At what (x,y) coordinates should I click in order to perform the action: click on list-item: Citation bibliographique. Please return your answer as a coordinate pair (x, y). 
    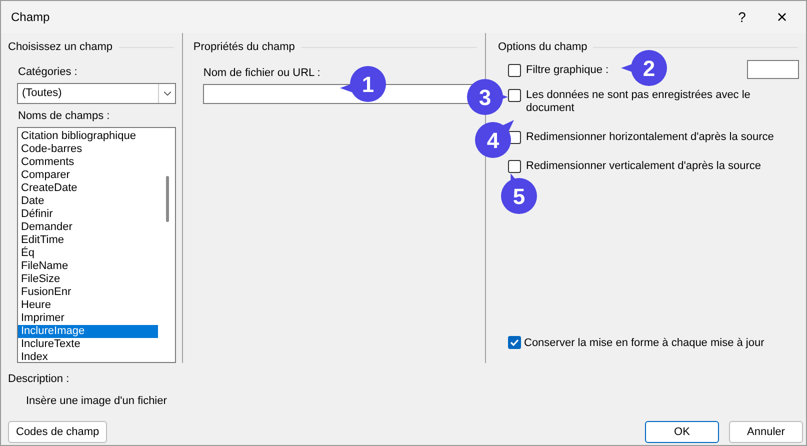
    Looking at the image, I should click on (88, 136).